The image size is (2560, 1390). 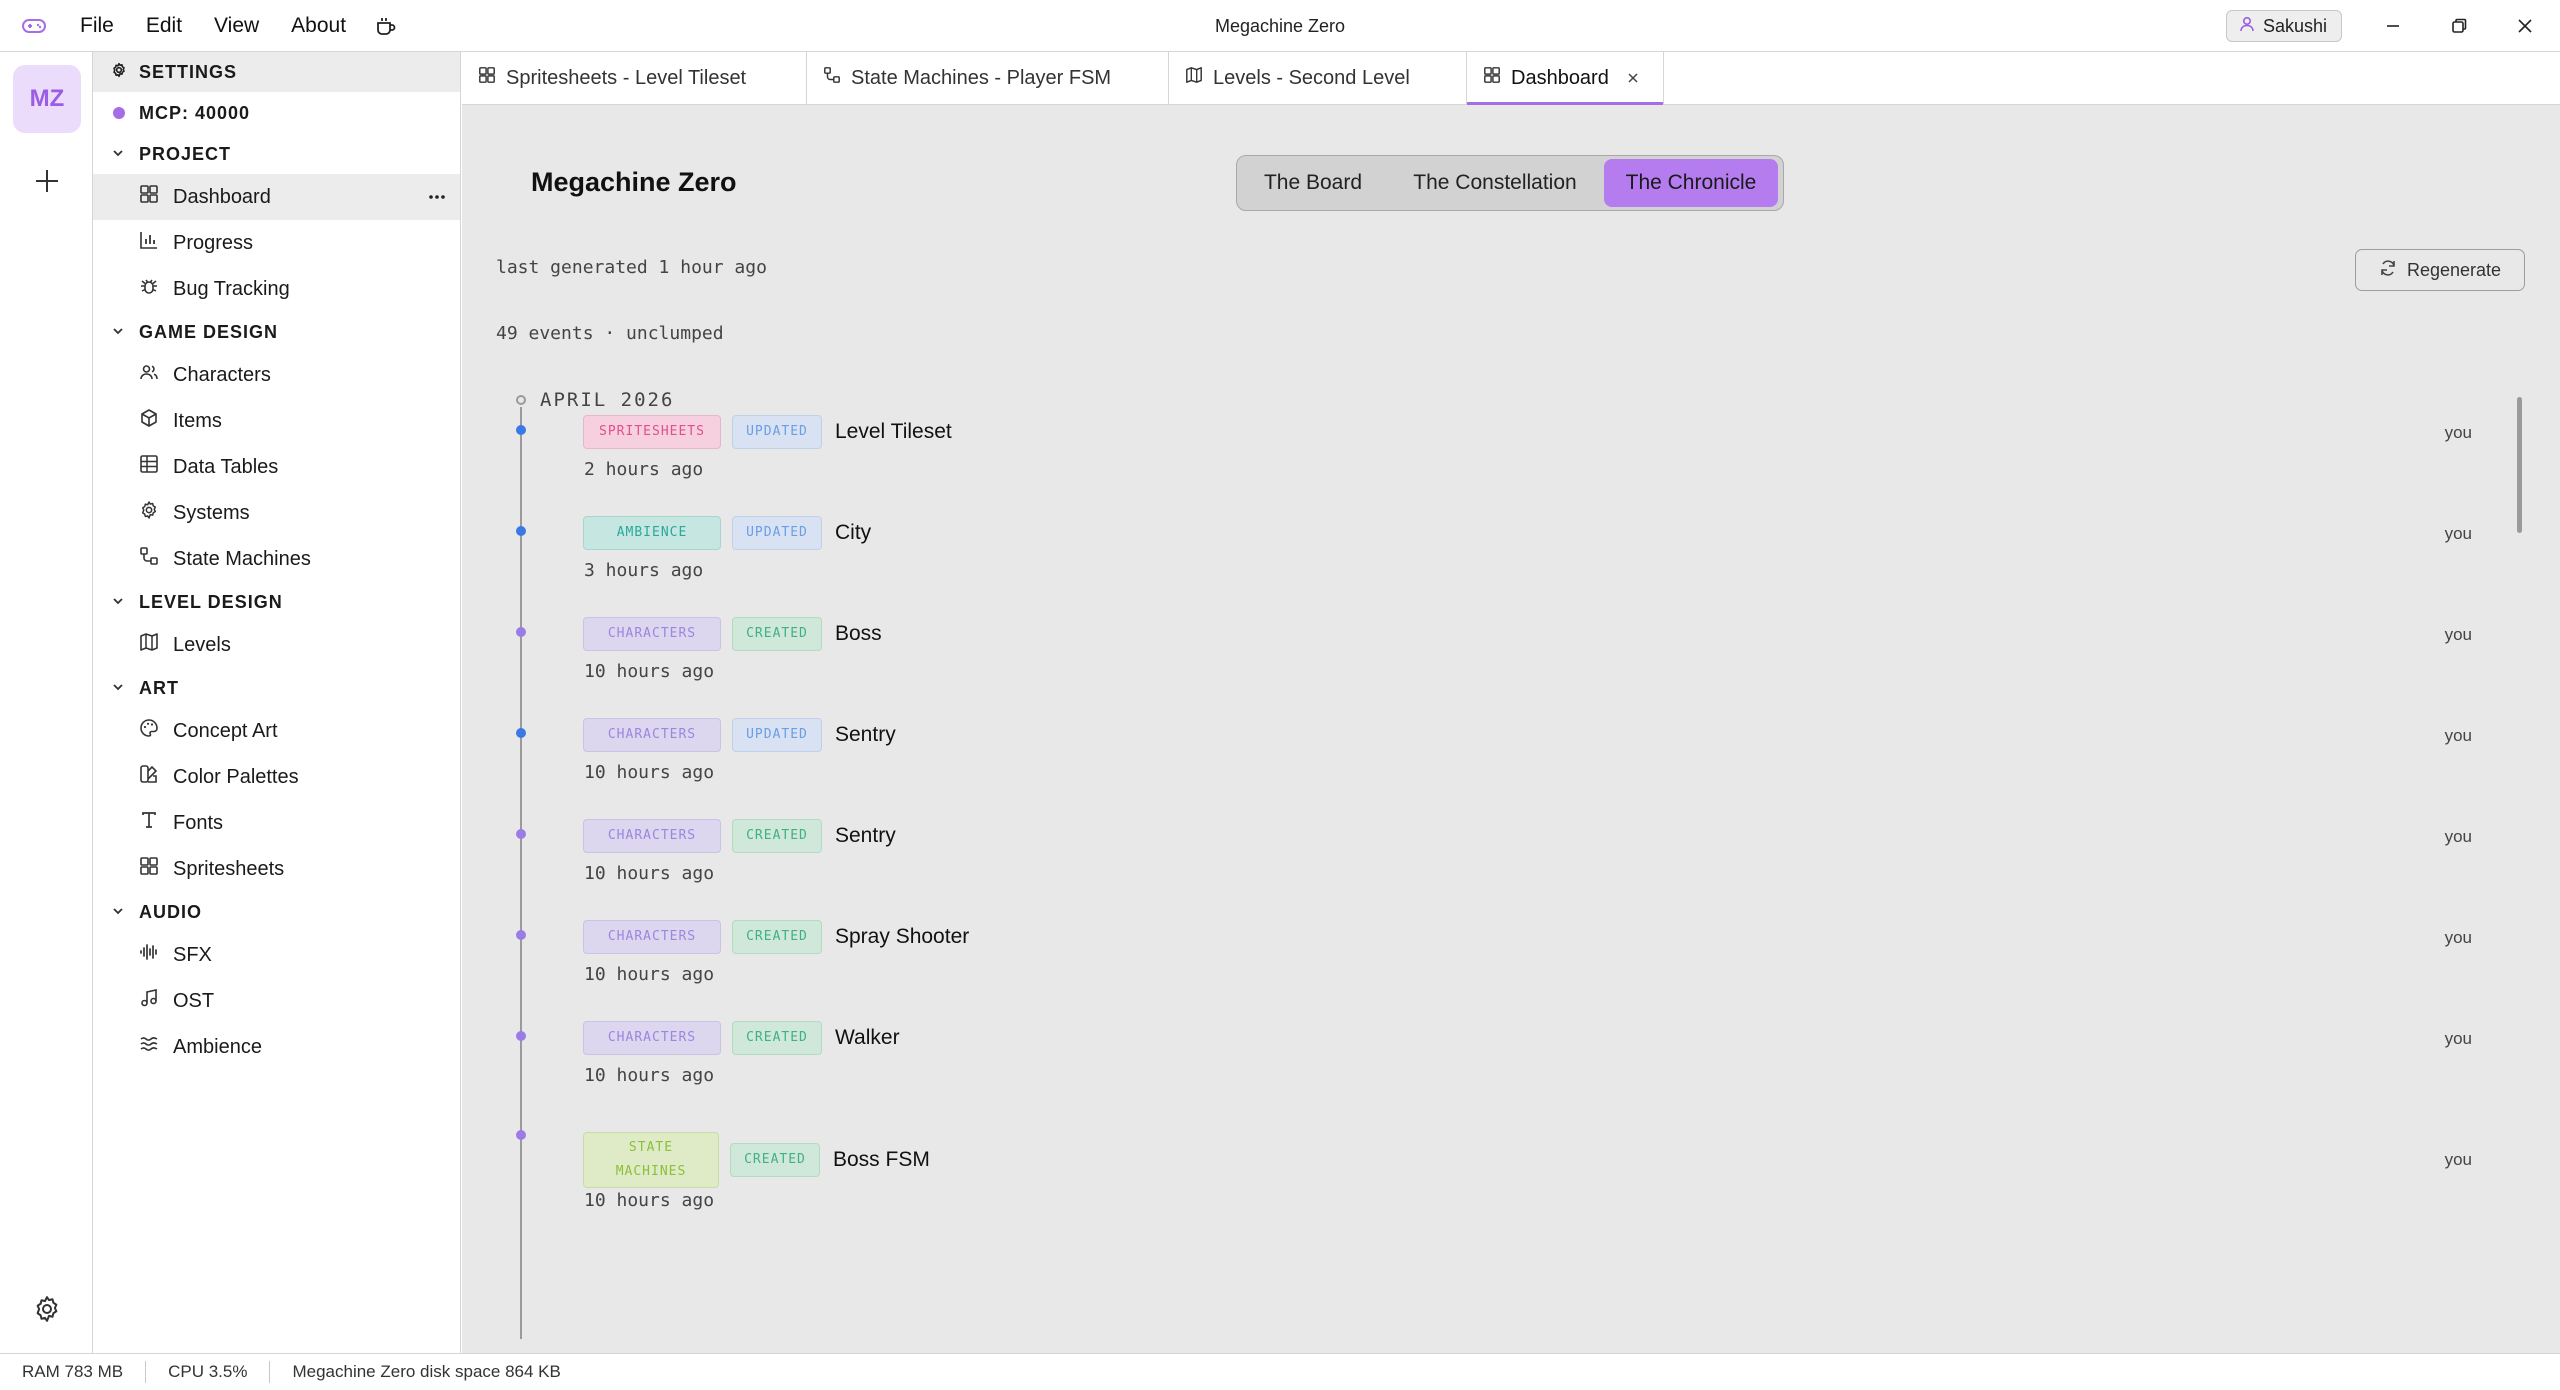 What do you see at coordinates (118, 602) in the screenshot?
I see `chevron-down-icon` at bounding box center [118, 602].